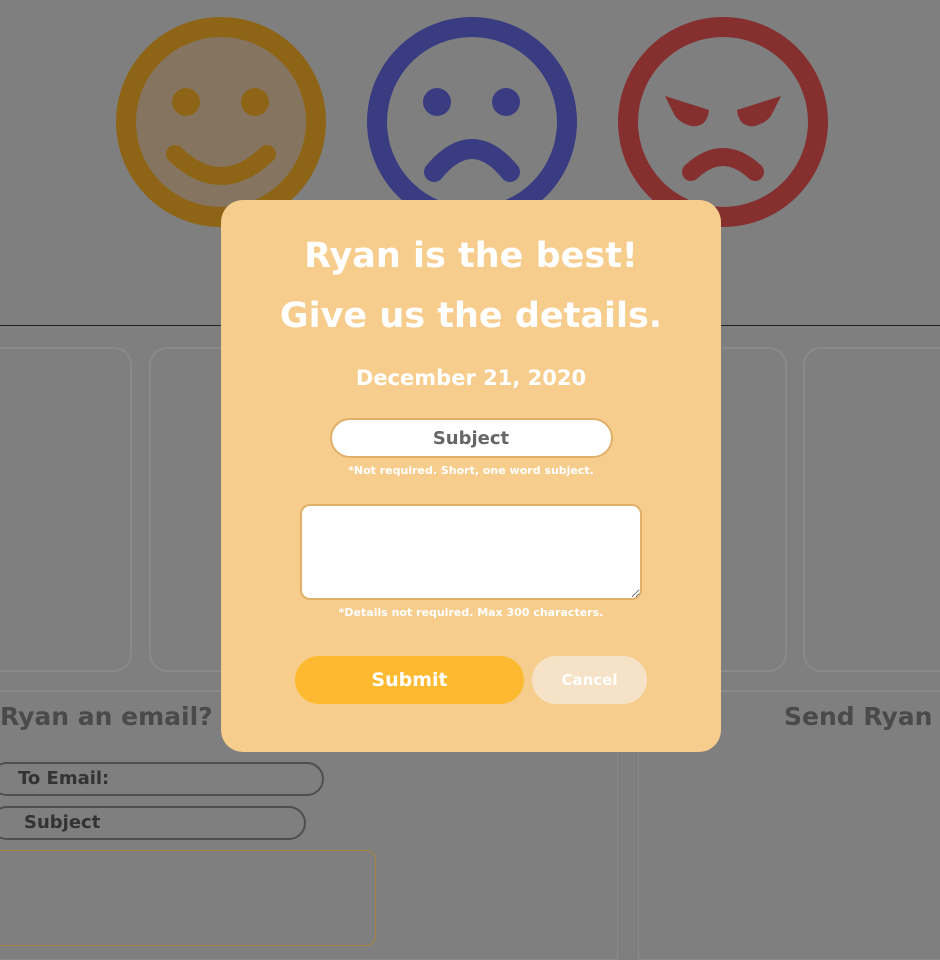 This screenshot has height=960, width=940. What do you see at coordinates (471, 286) in the screenshot?
I see `modal-title: Ryan is the best! Give us the details.` at bounding box center [471, 286].